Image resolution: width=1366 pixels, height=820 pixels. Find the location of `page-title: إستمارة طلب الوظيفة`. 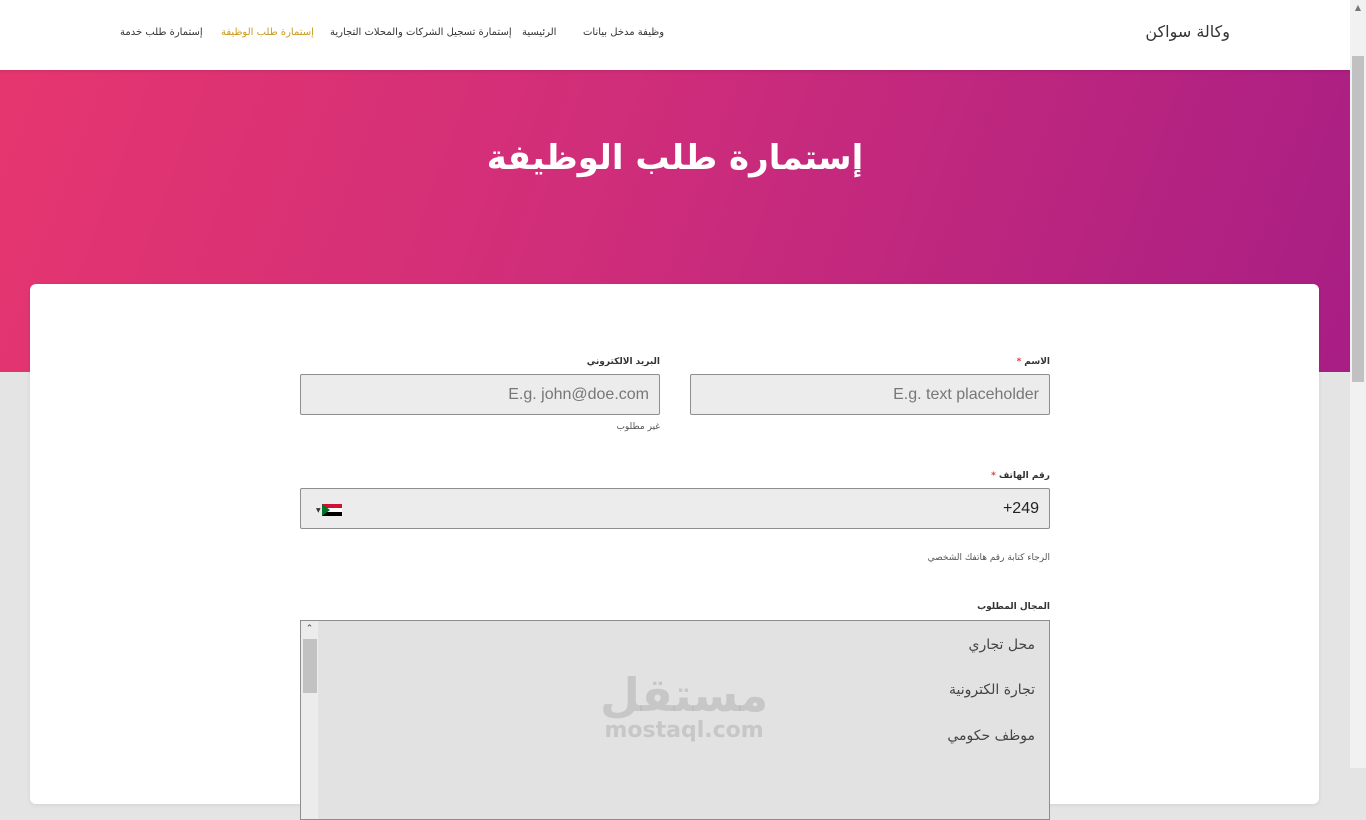

page-title: إستمارة طلب الوظيفة is located at coordinates (675, 158).